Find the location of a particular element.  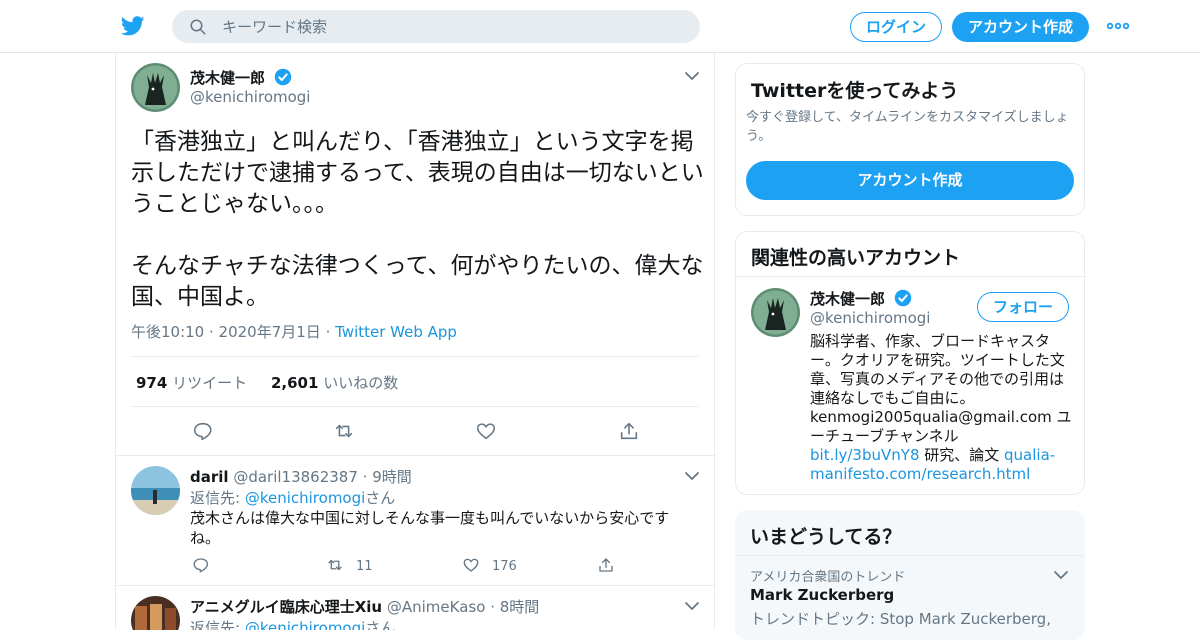

search-input is located at coordinates (452, 26).